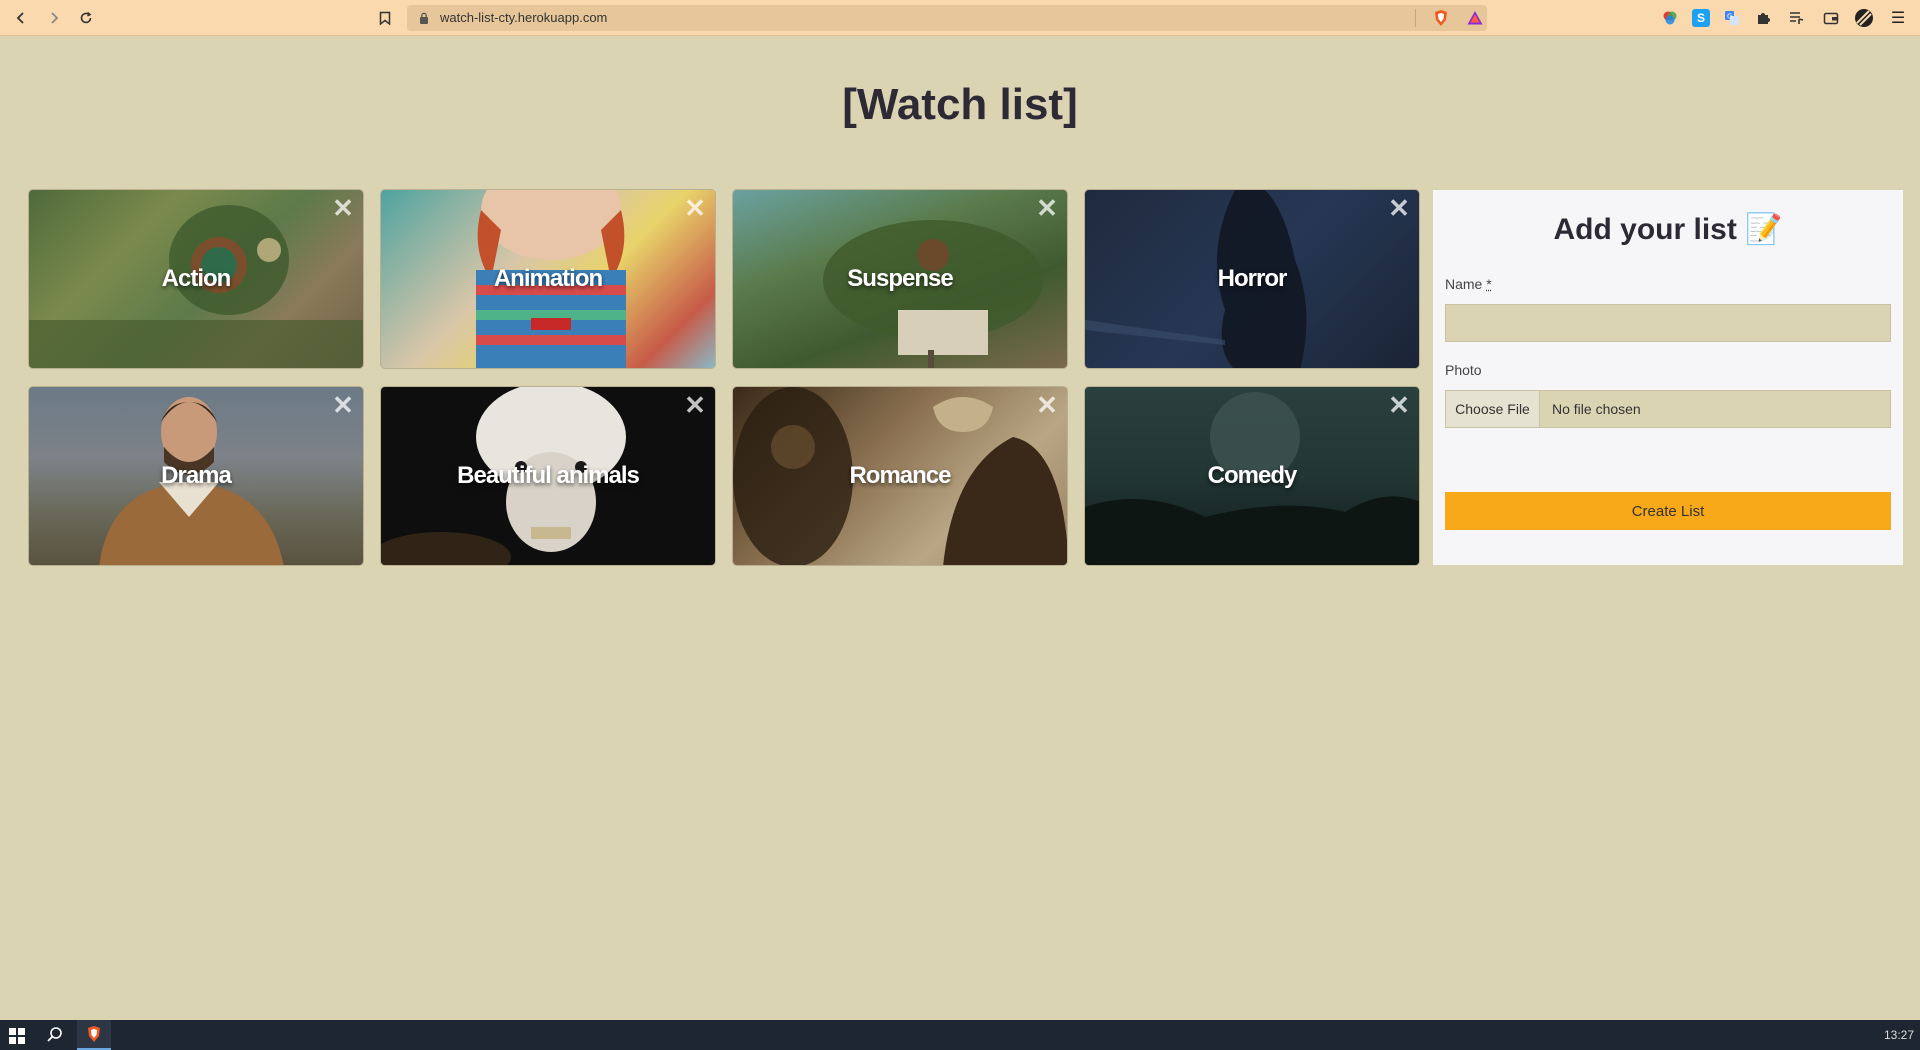 This screenshot has width=1920, height=1050. Describe the element at coordinates (1898, 1035) in the screenshot. I see `taskbar-clock: 13:27` at that location.